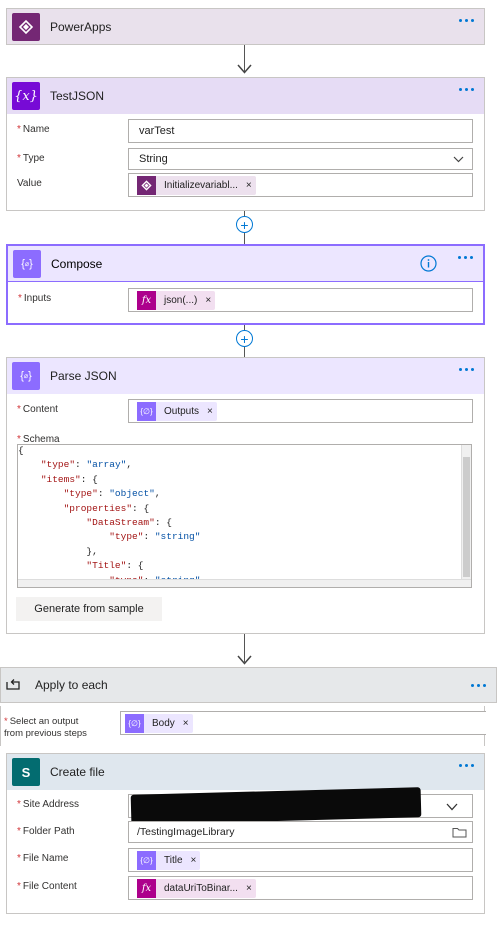 The width and height of the screenshot is (497, 929). I want to click on file-name-label: * File Name, so click(43, 858).